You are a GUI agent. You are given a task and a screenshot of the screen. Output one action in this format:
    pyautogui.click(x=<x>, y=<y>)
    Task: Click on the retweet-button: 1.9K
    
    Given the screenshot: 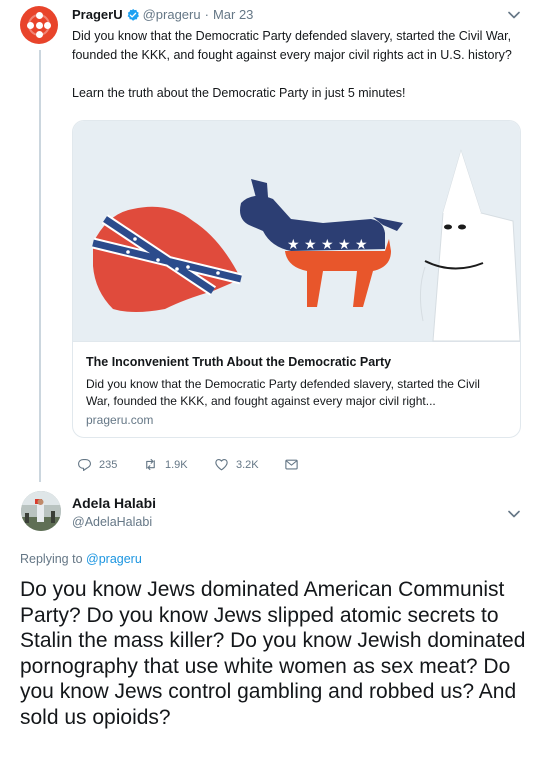 What is the action you would take?
    pyautogui.click(x=178, y=464)
    